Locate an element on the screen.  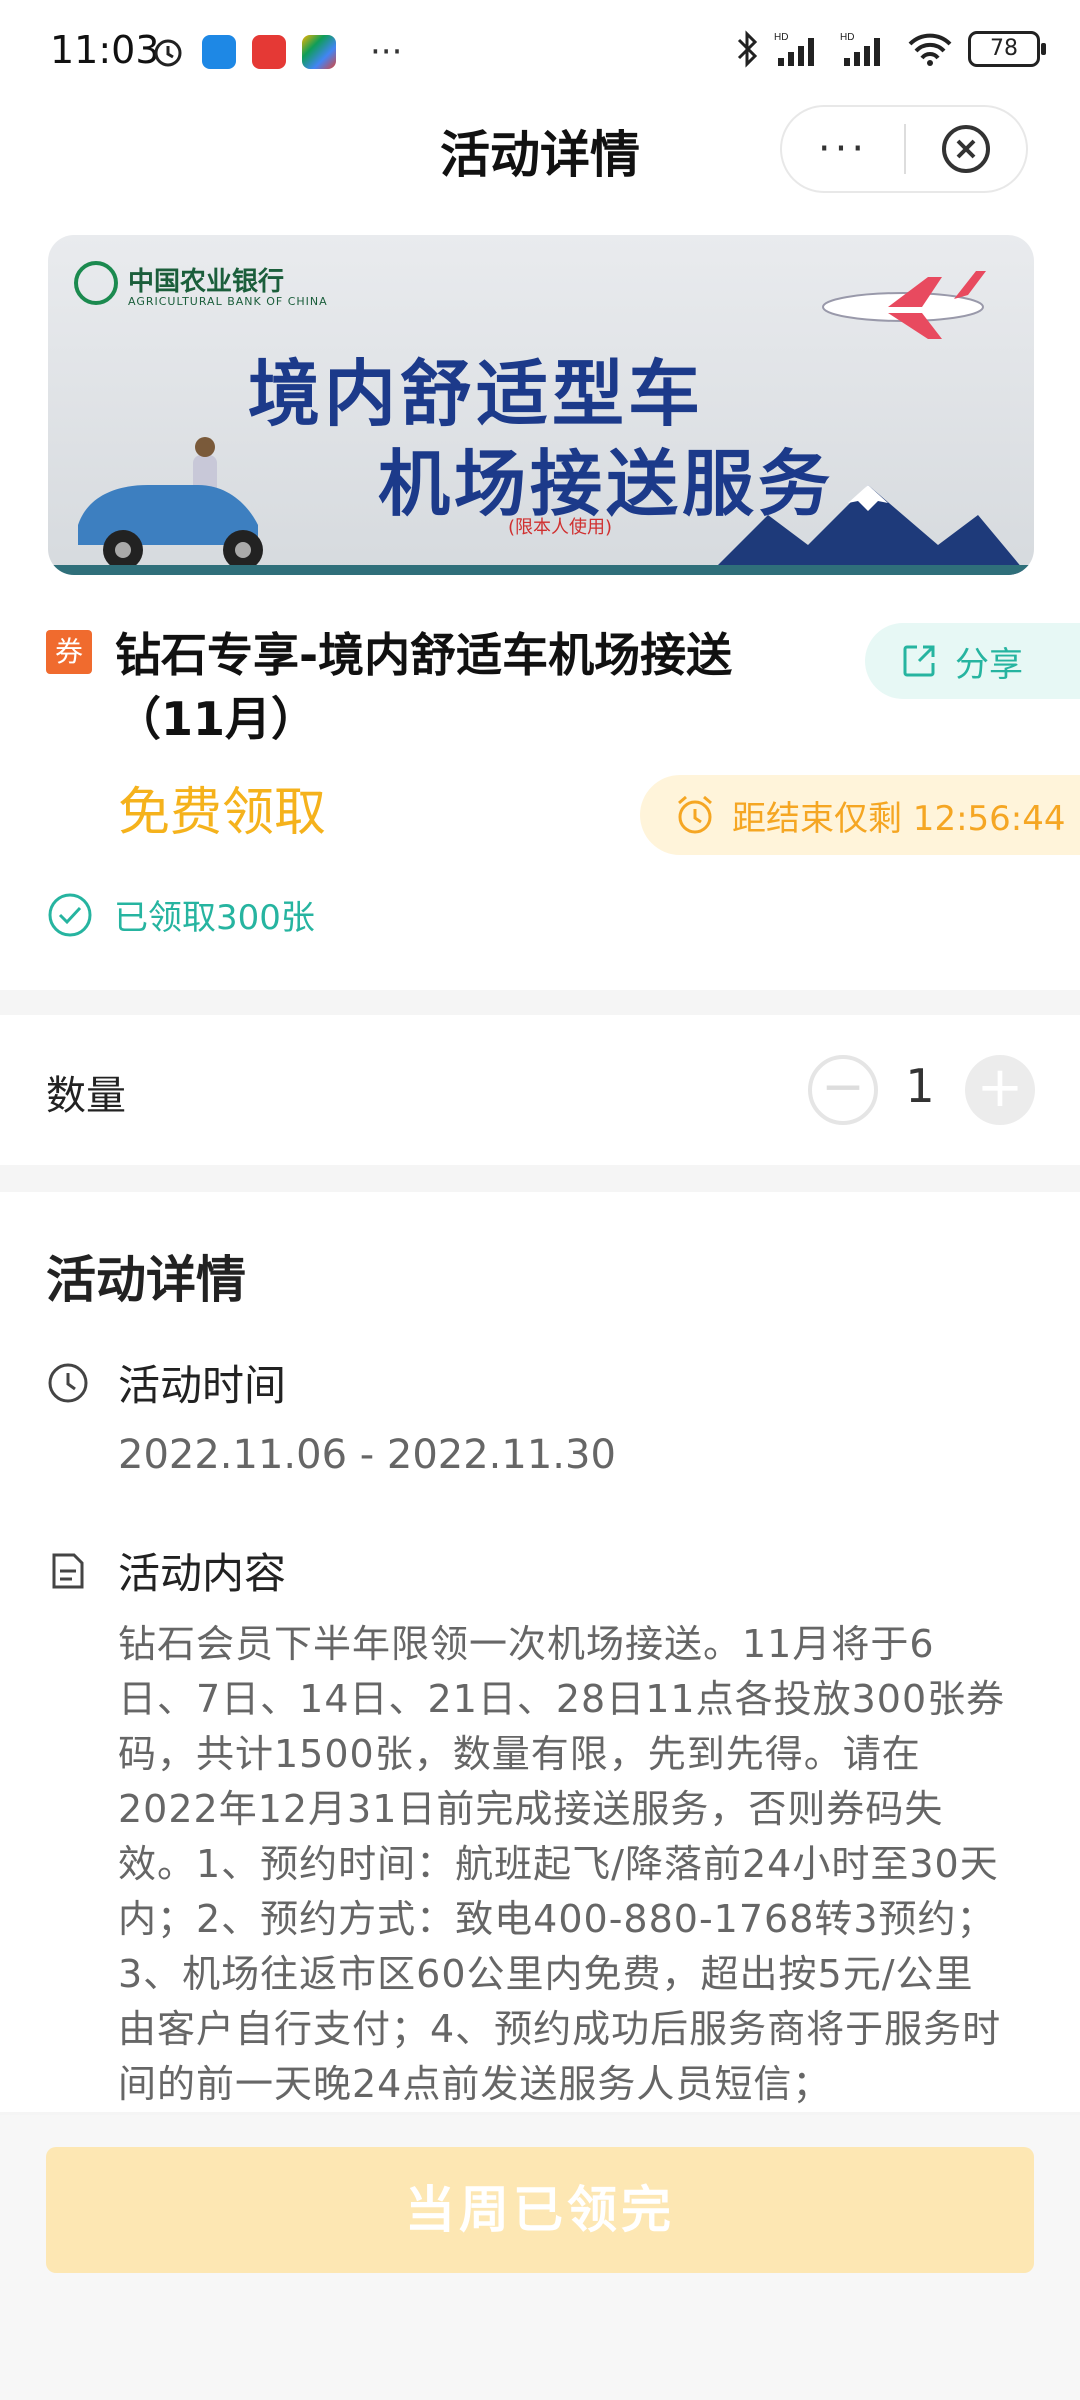
quantity-increase-button: + is located at coordinates (1000, 1090).